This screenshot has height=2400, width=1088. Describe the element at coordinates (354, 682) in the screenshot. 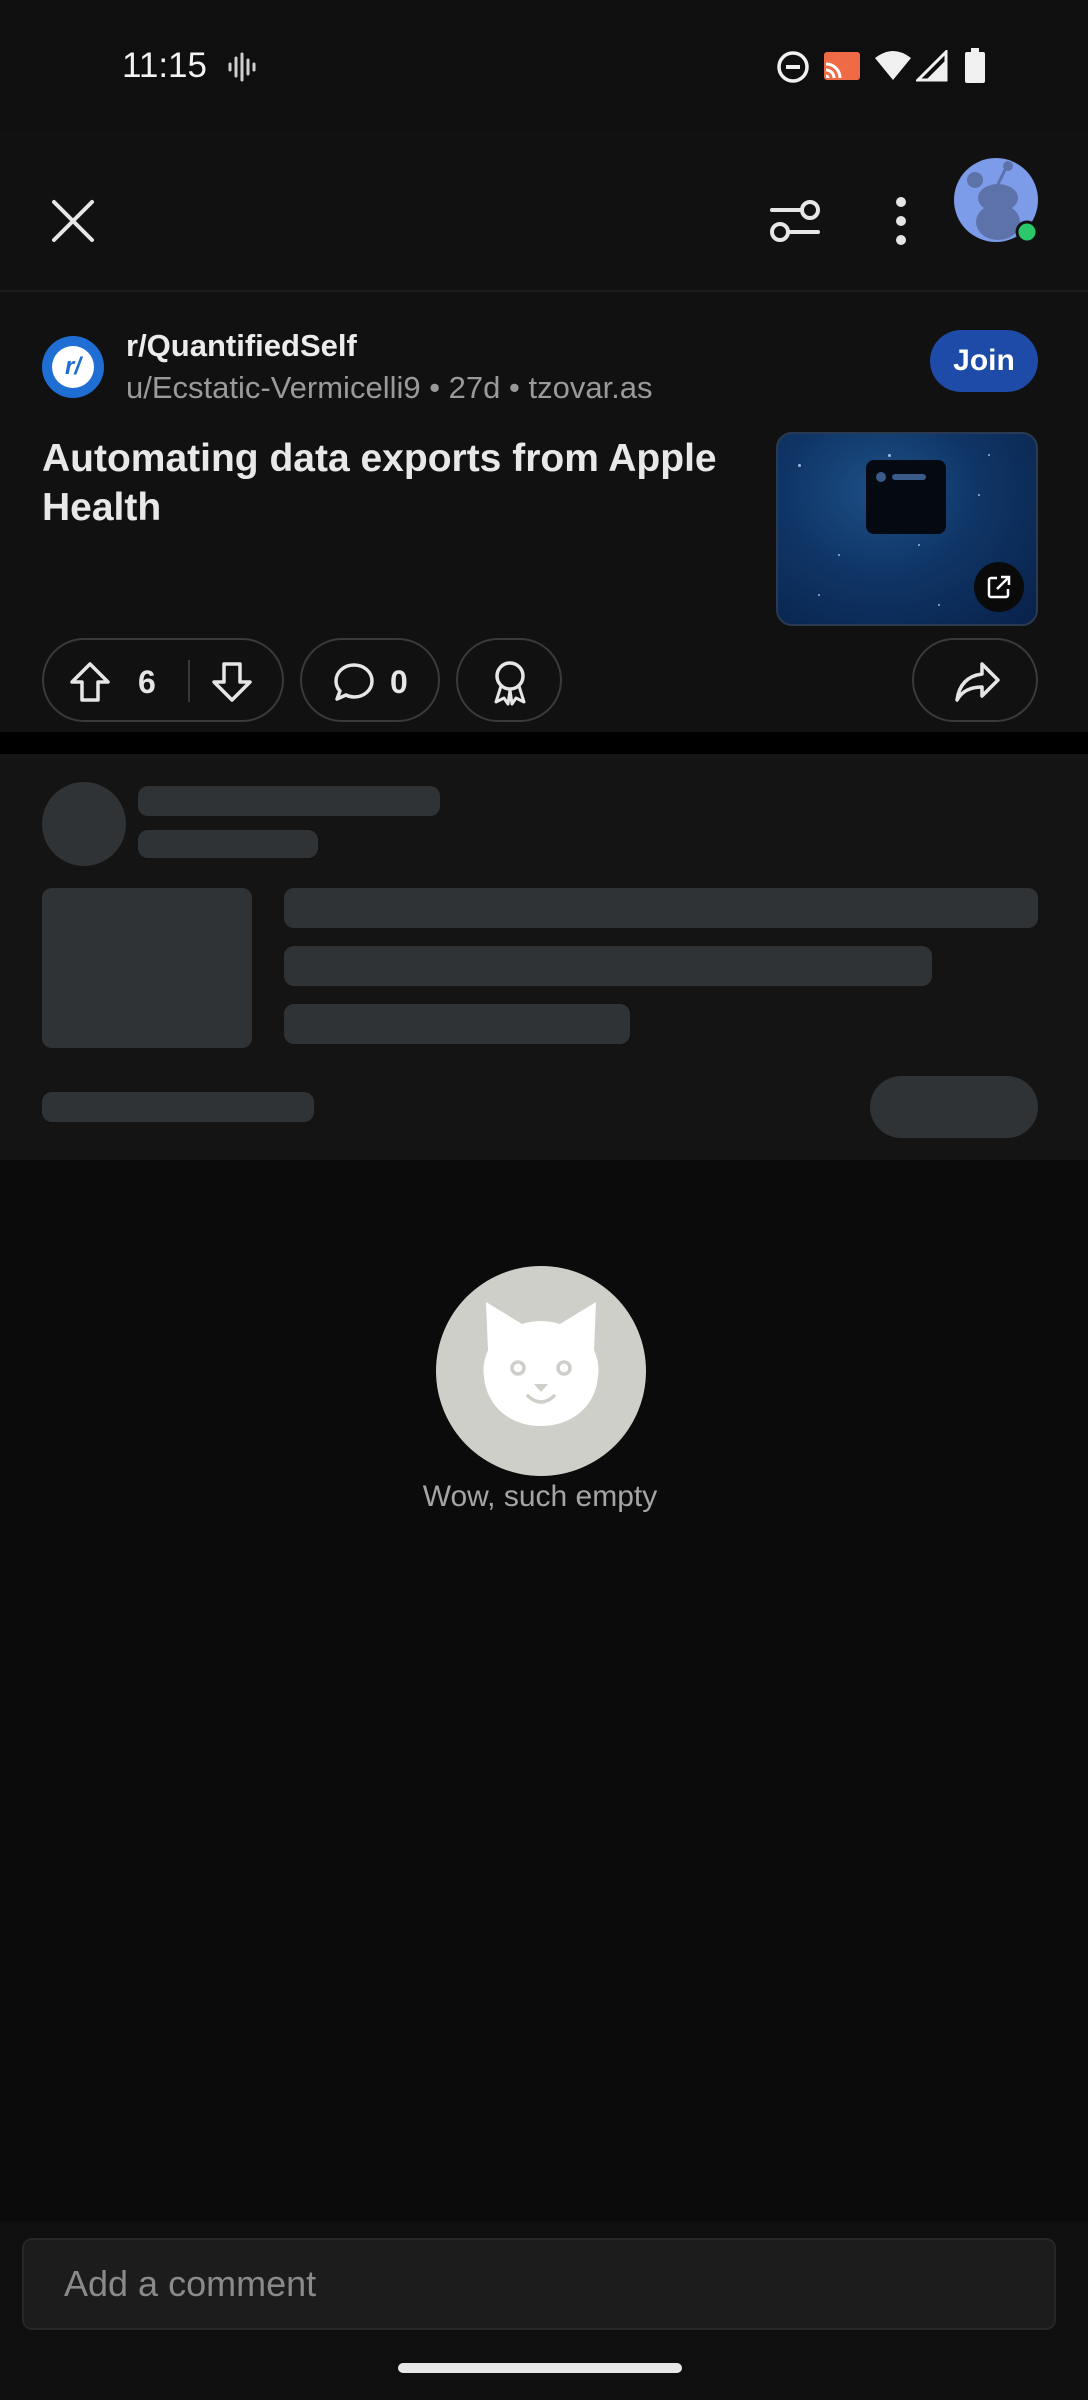

I see `comment-icon` at that location.